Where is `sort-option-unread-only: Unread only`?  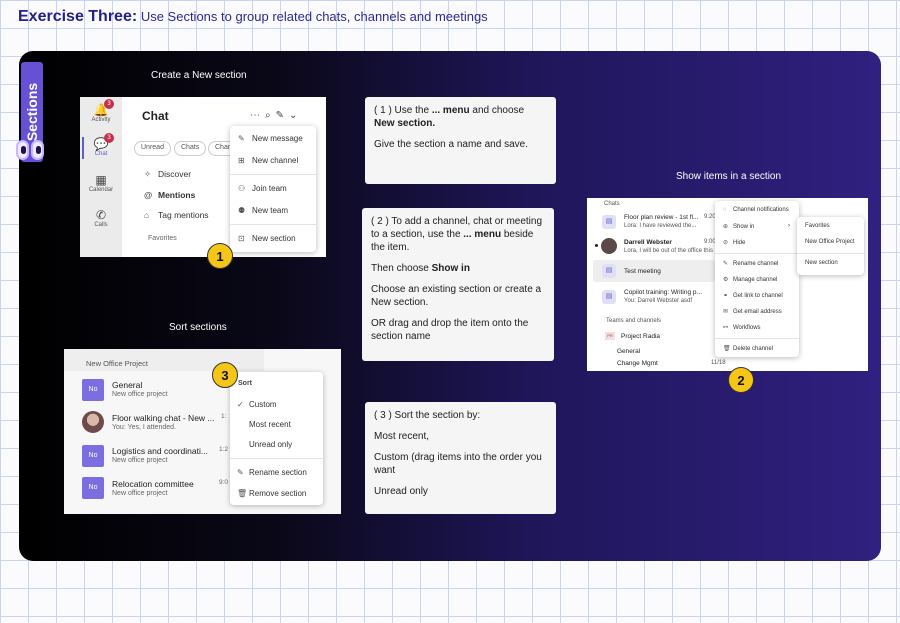 sort-option-unread-only: Unread only is located at coordinates (270, 444).